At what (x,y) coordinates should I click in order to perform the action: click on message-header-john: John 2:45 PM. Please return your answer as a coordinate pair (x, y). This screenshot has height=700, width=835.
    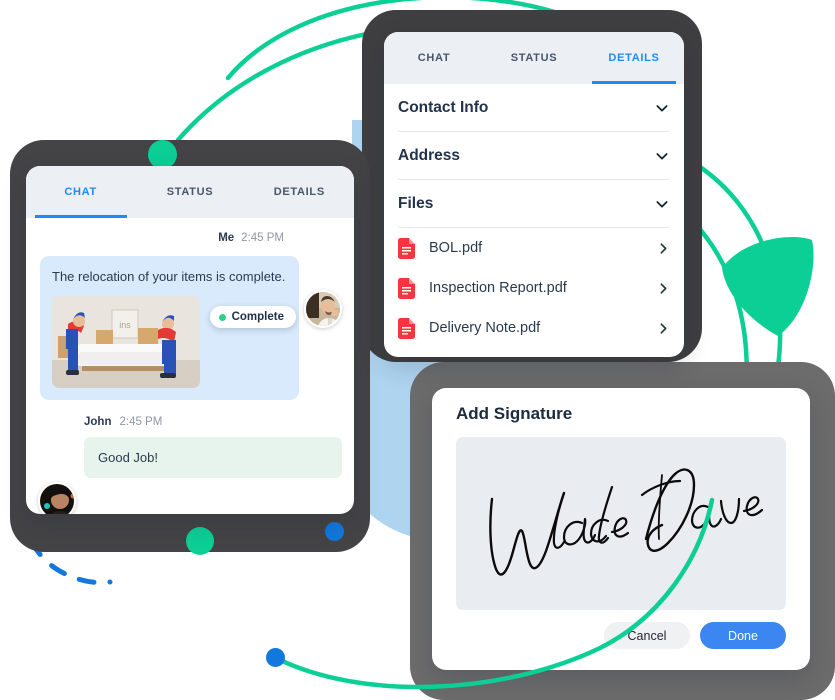
    Looking at the image, I should click on (212, 422).